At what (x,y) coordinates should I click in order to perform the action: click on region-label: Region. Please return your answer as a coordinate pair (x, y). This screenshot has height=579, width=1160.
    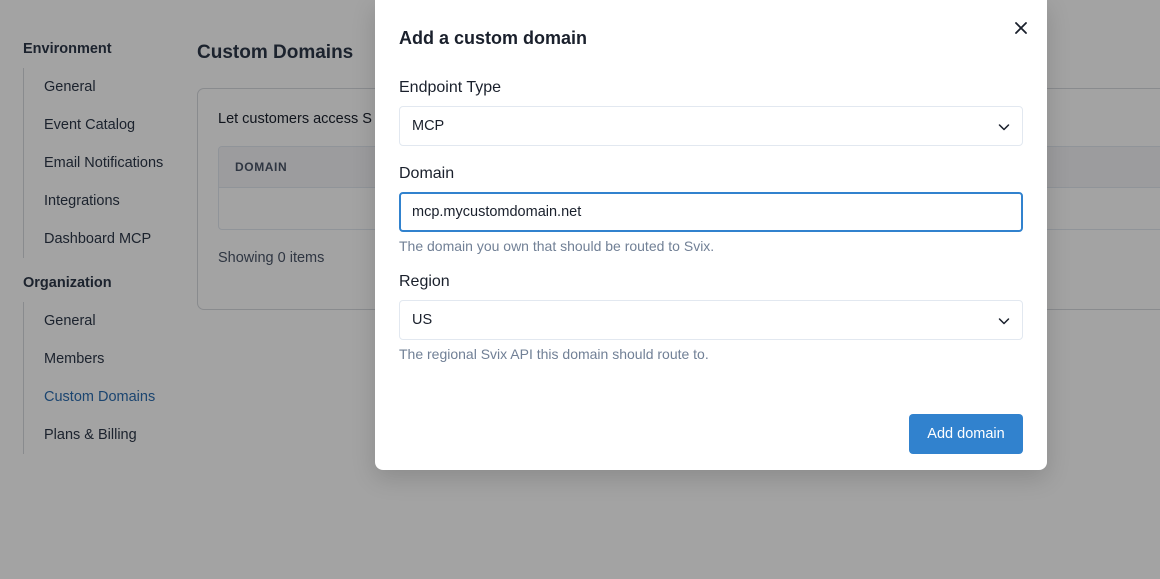
    Looking at the image, I should click on (424, 281).